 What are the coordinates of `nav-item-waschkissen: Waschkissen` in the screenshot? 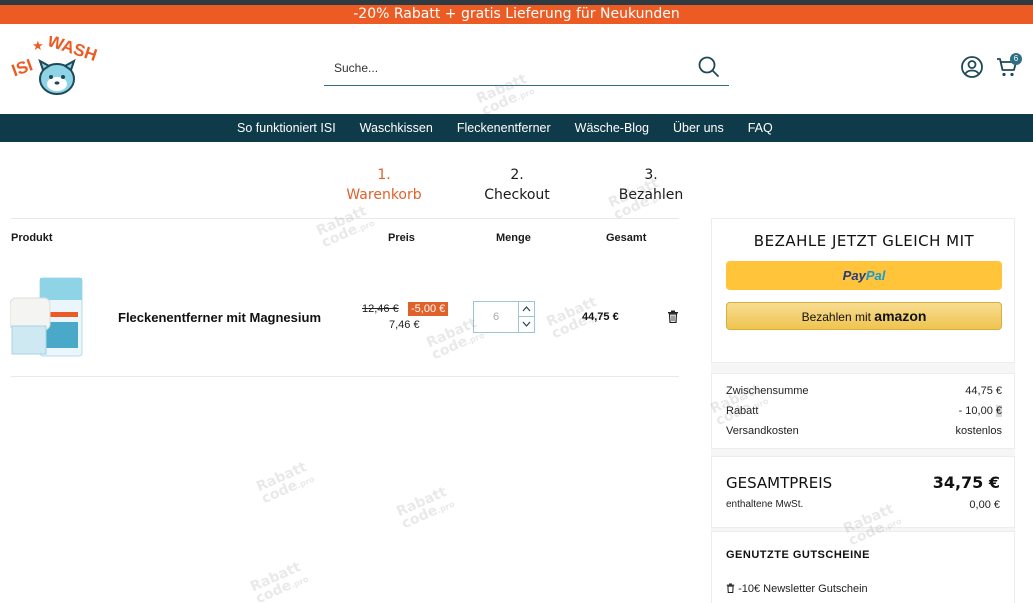 It's located at (396, 128).